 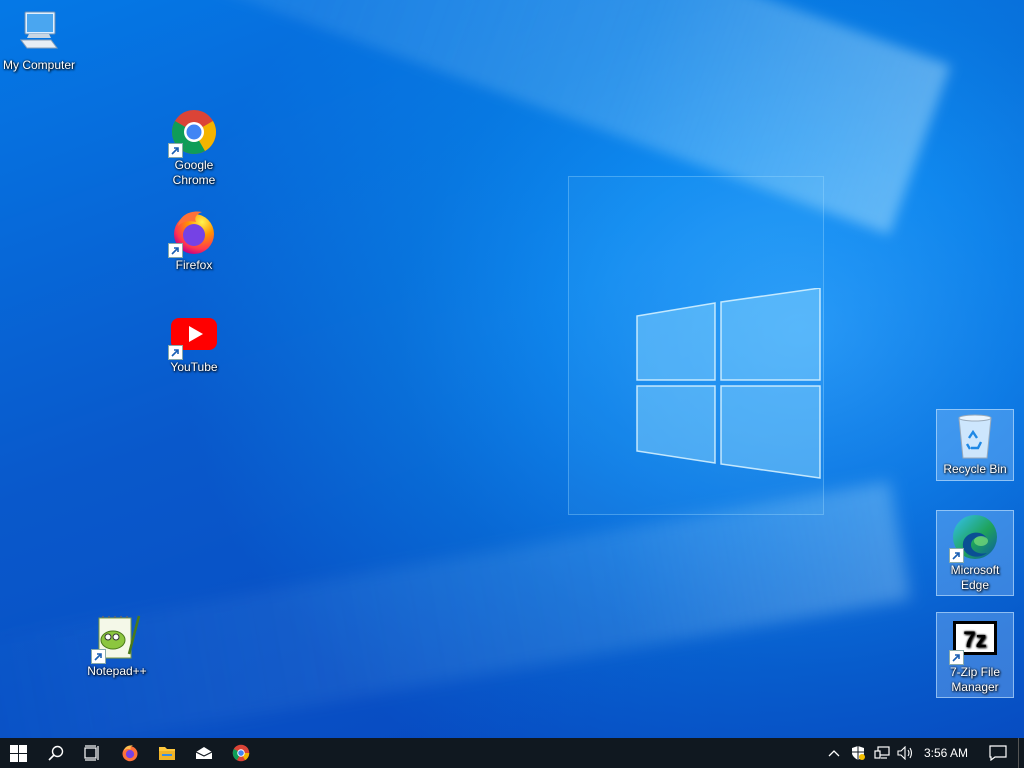 I want to click on volume-icon, so click(x=905, y=753).